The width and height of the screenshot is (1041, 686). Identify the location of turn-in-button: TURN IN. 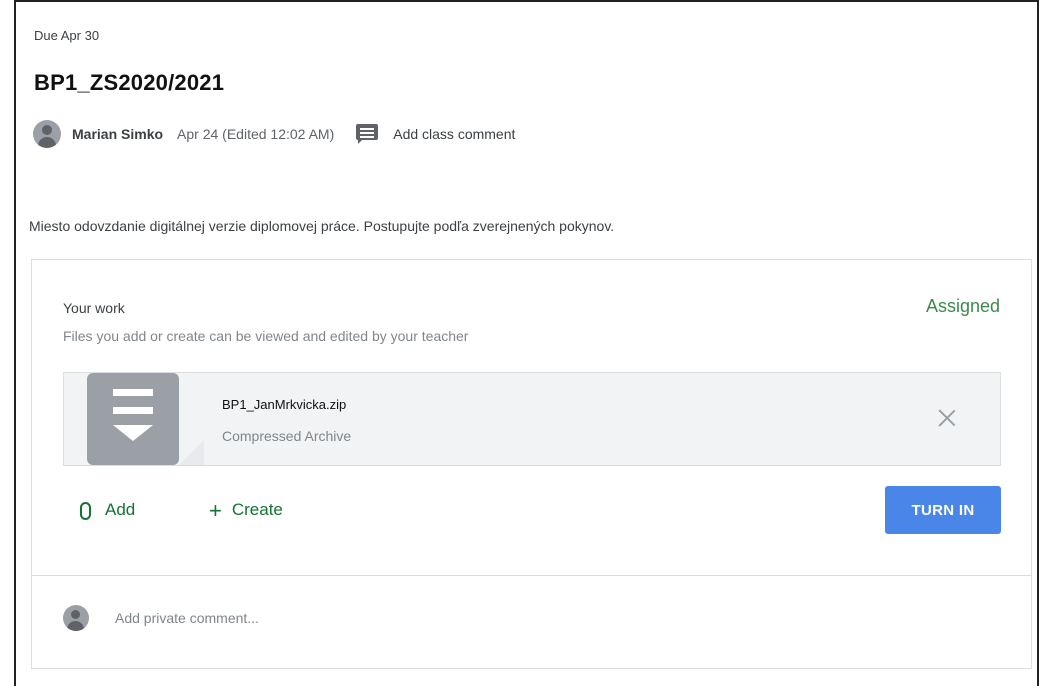
(943, 510).